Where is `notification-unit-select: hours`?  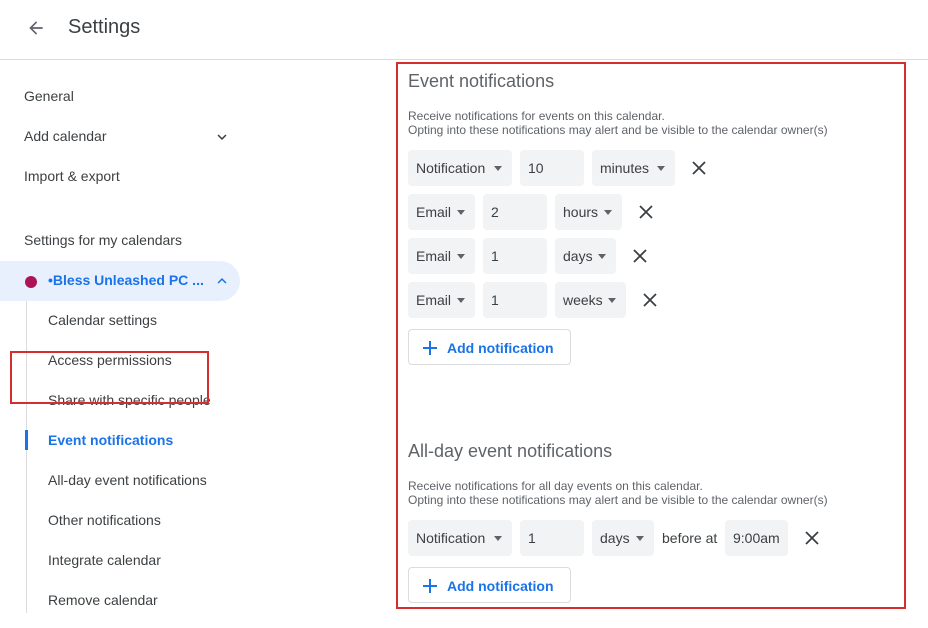
notification-unit-select: hours is located at coordinates (588, 212).